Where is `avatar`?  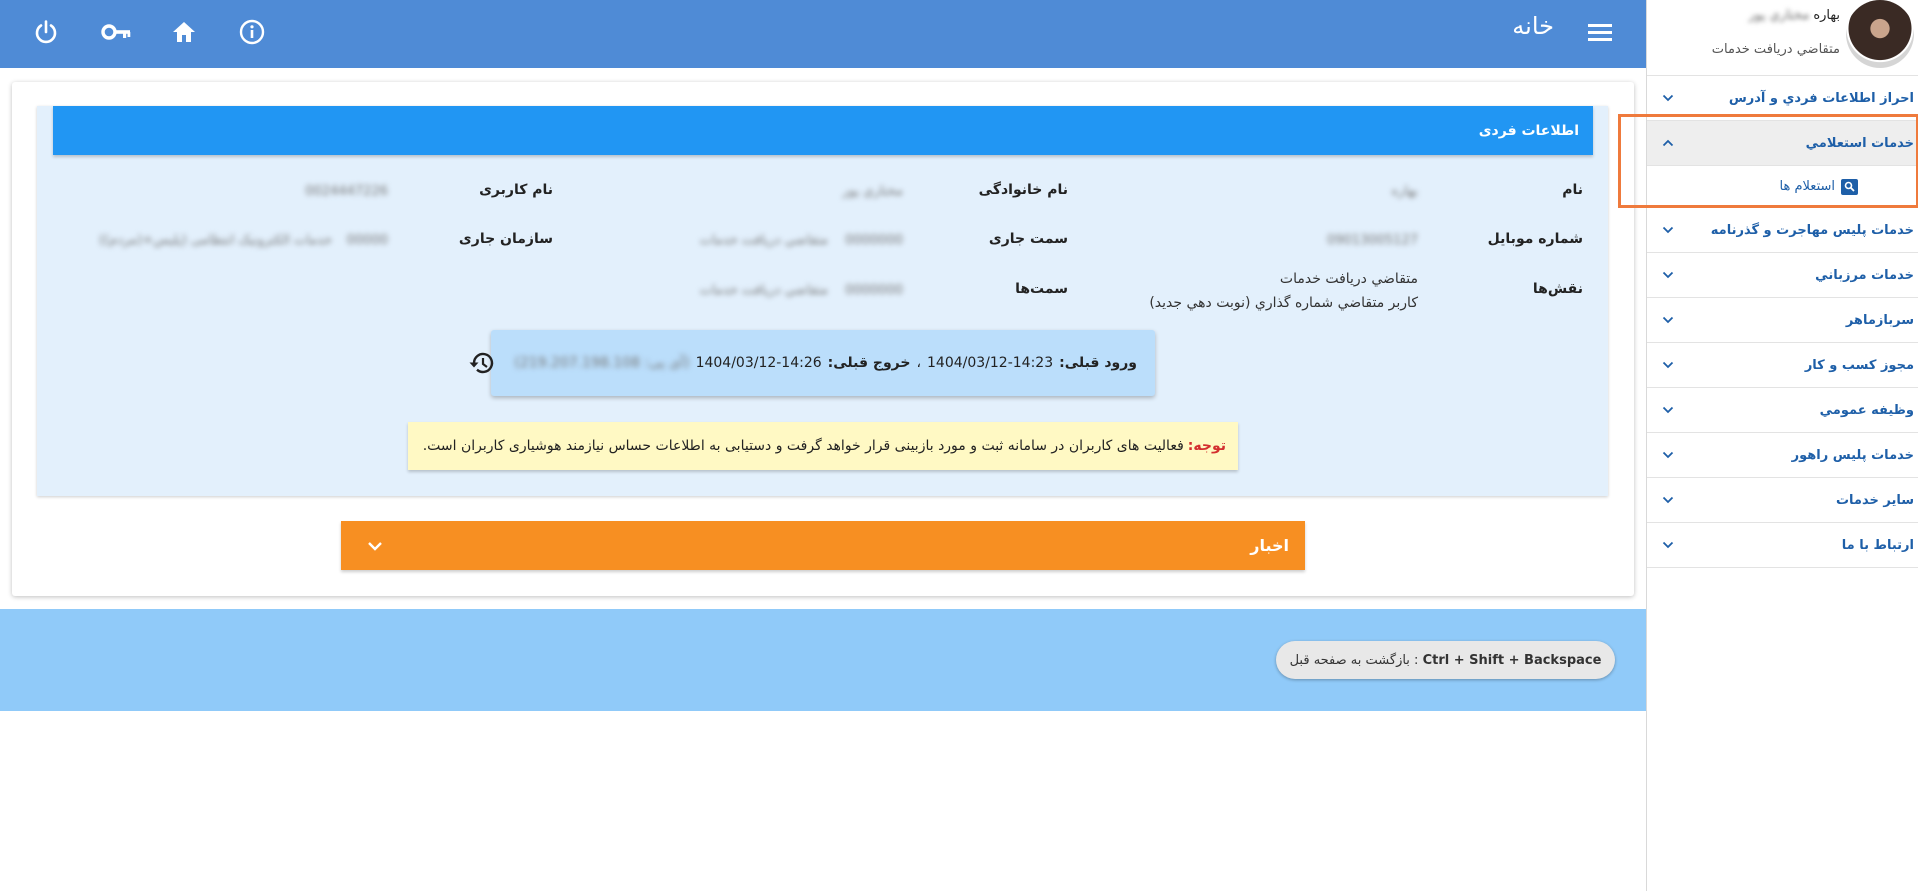 avatar is located at coordinates (1880, 34).